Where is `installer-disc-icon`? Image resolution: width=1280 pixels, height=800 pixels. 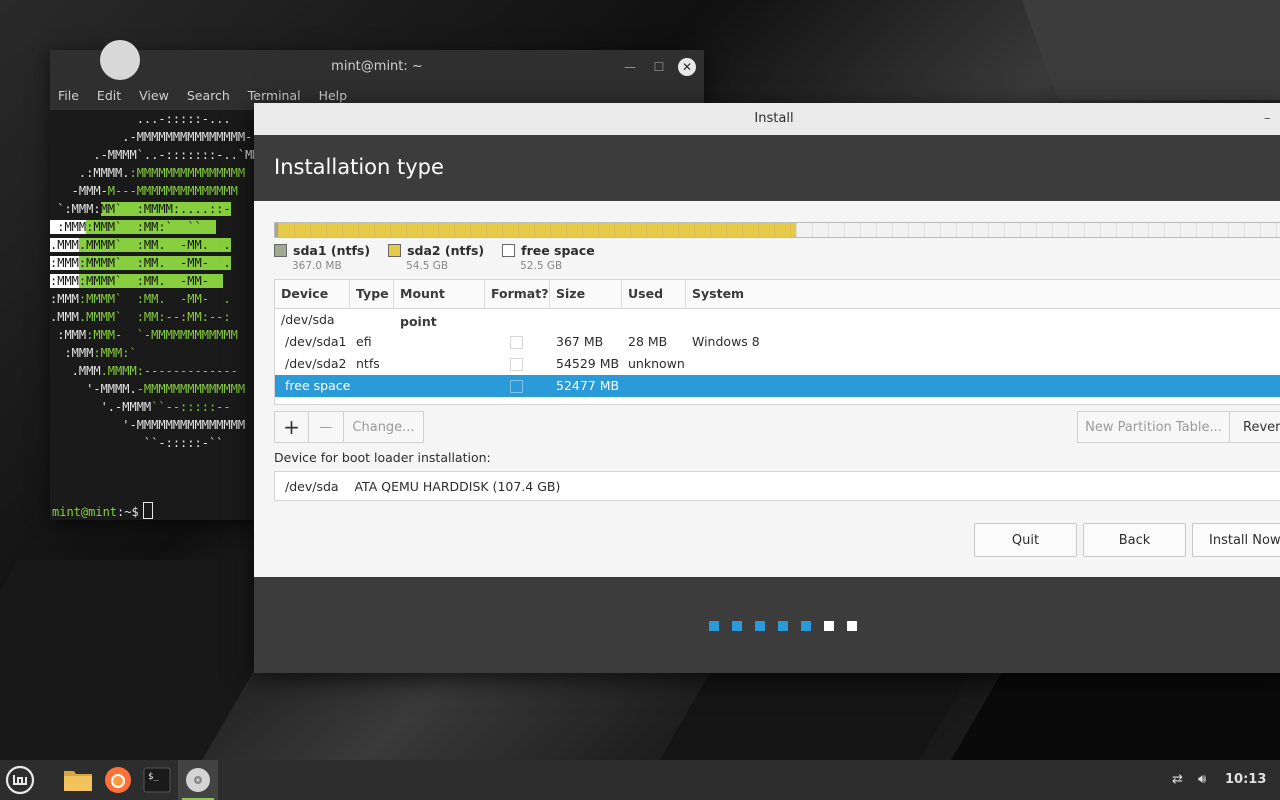
installer-disc-icon is located at coordinates (198, 780).